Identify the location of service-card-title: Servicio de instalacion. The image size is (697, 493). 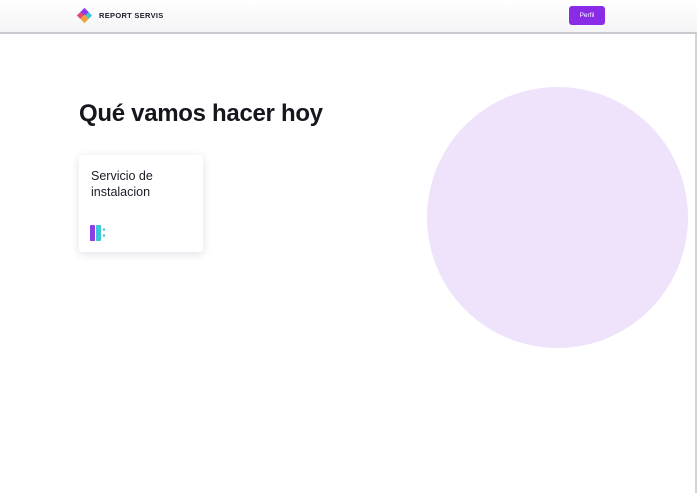
(122, 184).